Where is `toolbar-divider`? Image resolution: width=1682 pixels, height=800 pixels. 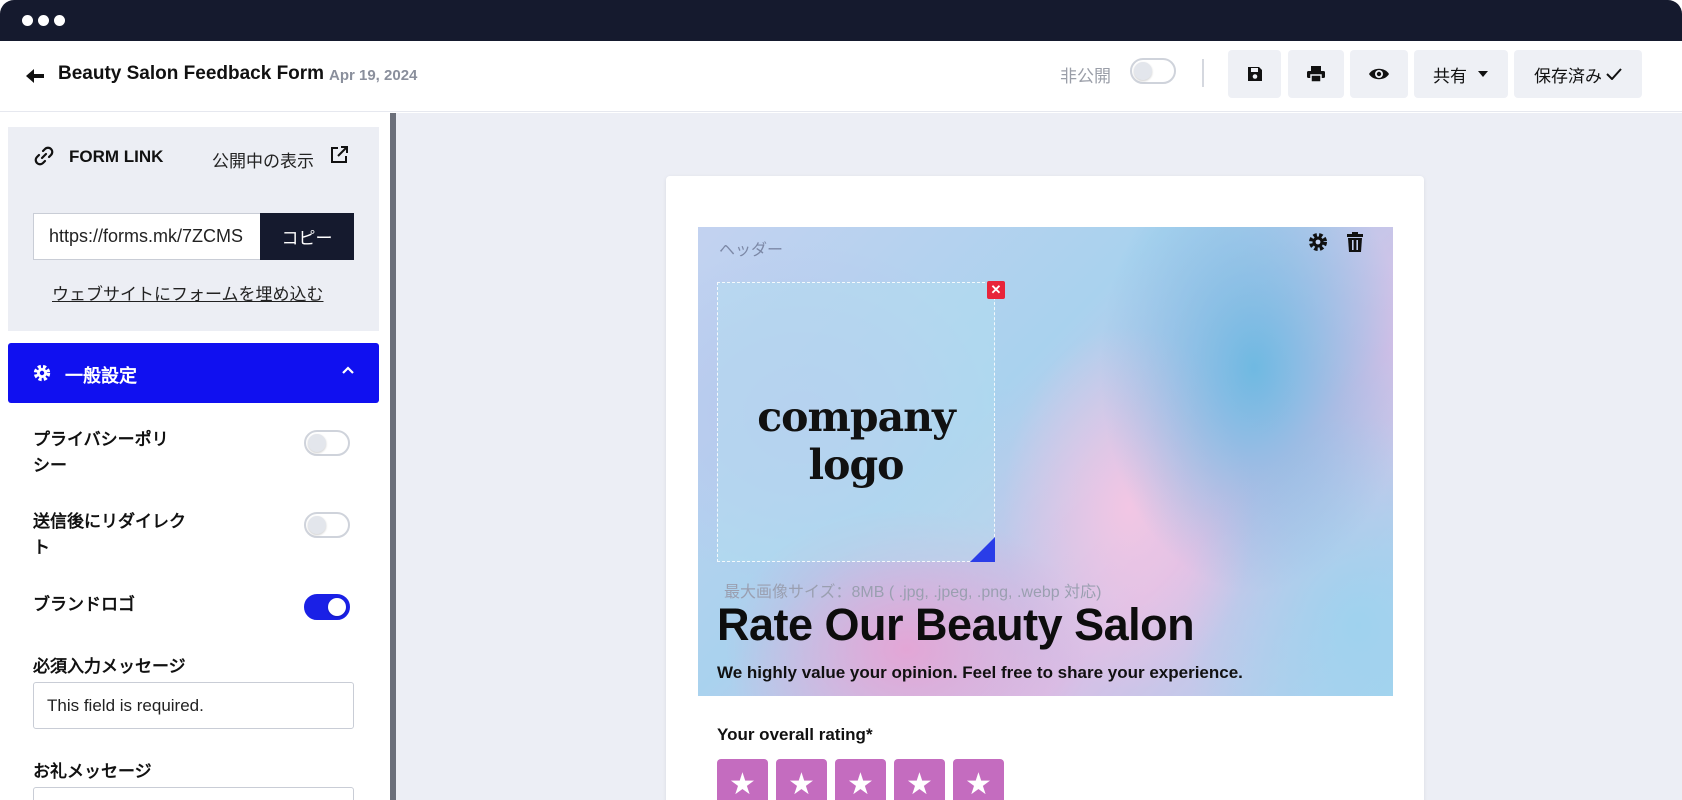 toolbar-divider is located at coordinates (1203, 73).